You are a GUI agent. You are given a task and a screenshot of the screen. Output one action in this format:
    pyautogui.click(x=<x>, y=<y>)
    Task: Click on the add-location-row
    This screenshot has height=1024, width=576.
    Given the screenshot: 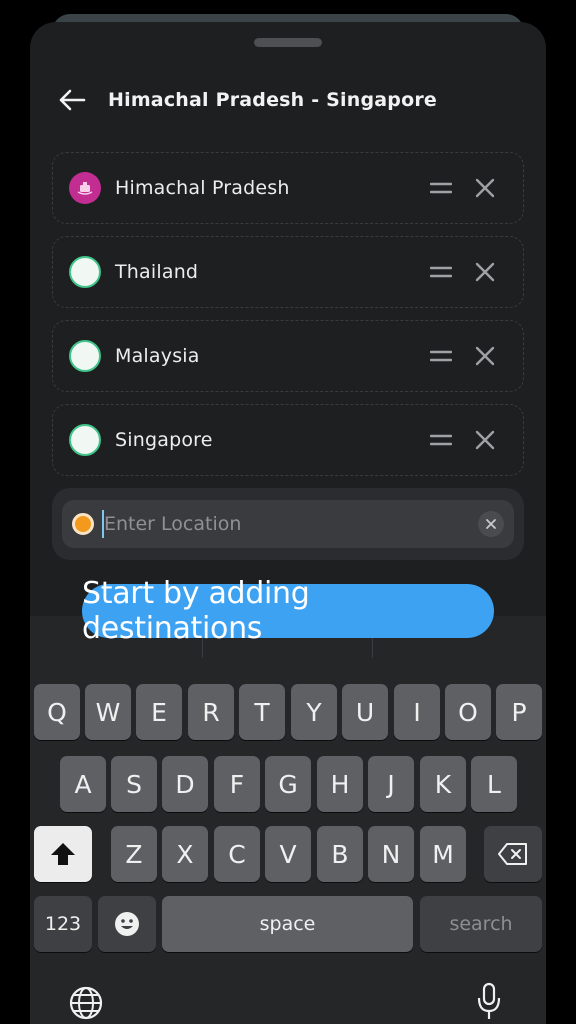 What is the action you would take?
    pyautogui.click(x=288, y=524)
    